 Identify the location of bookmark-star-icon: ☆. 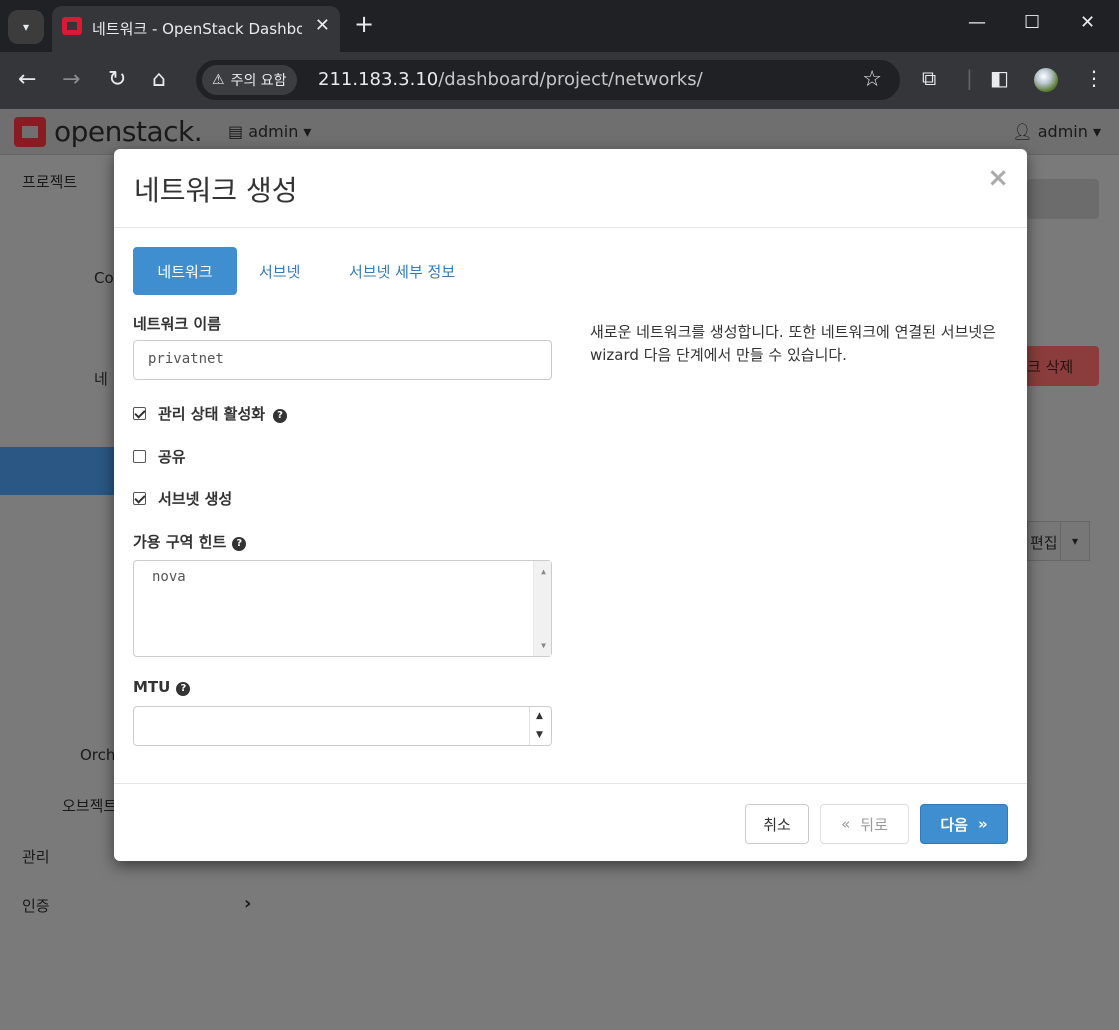
(872, 79).